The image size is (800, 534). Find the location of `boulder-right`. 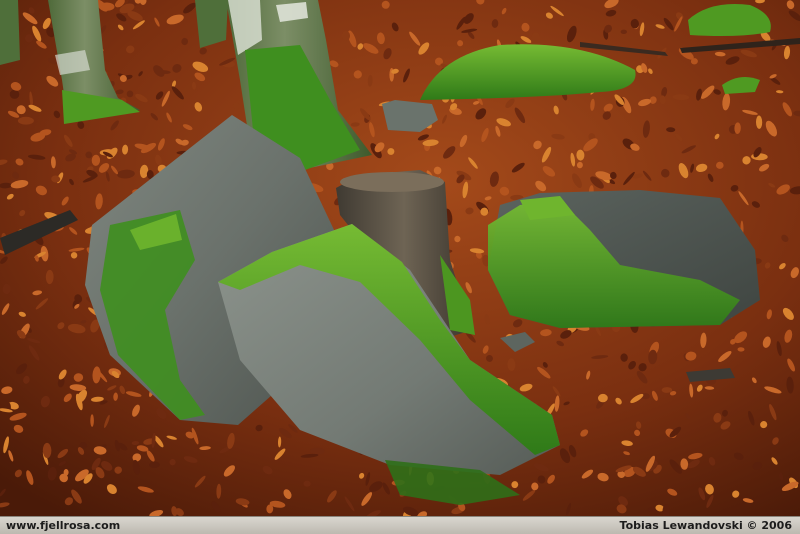

boulder-right is located at coordinates (624, 259).